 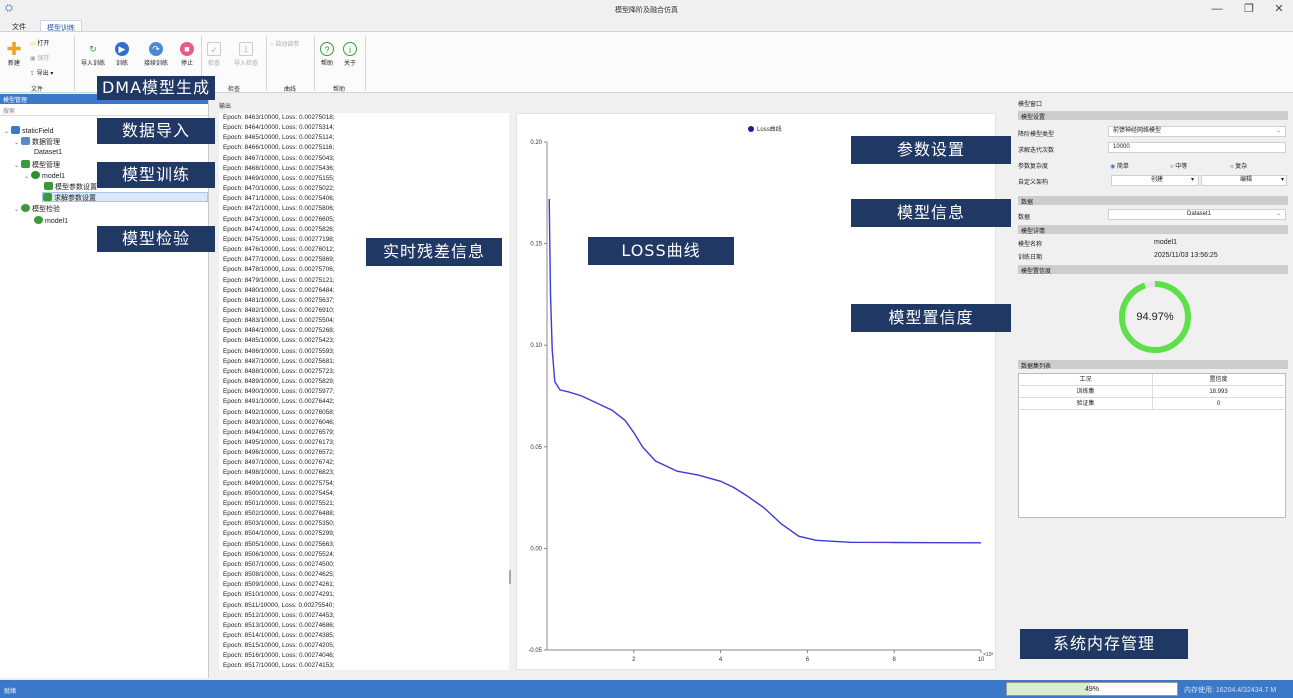 I want to click on dataset-table: 工况 置信度 训练集 18.993 验证集 0, so click(x=1152, y=445).